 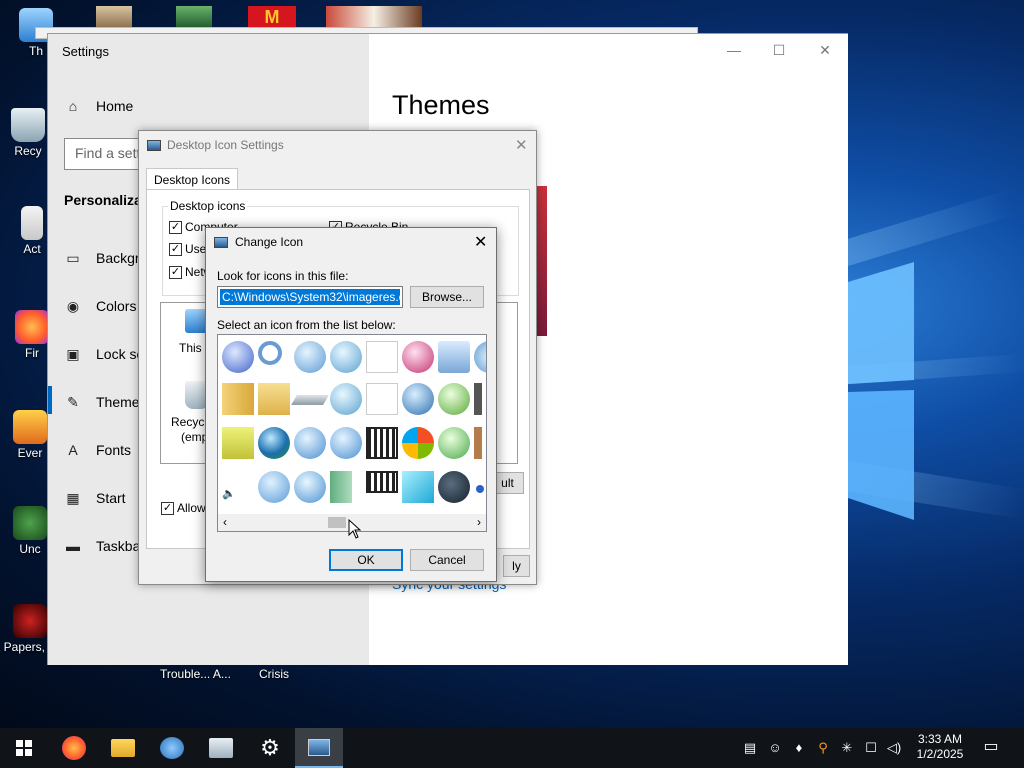 I want to click on taskbar-control-panel, so click(x=221, y=748).